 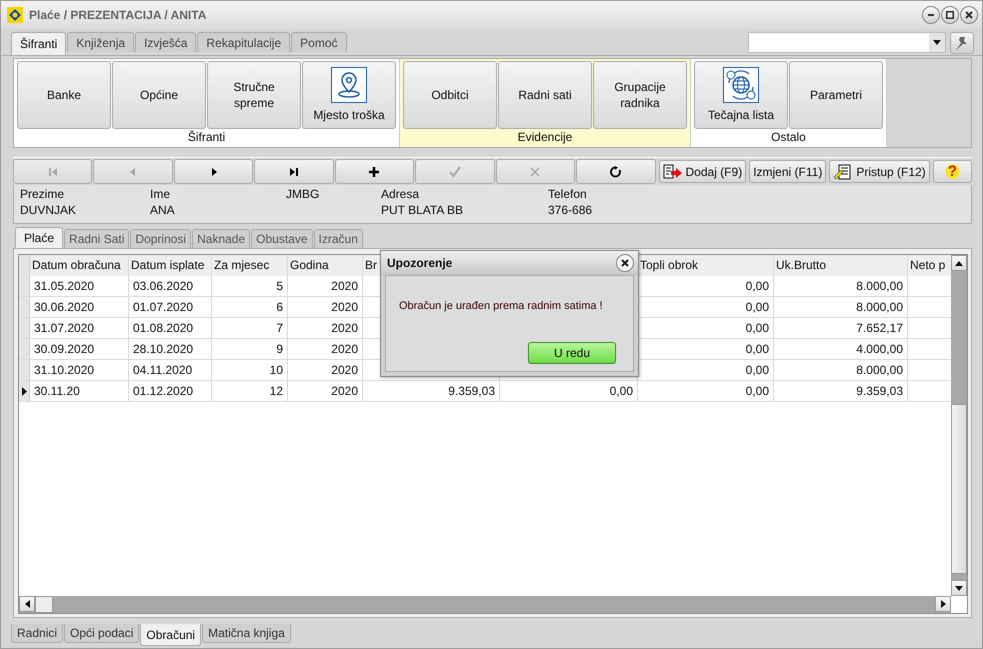 What do you see at coordinates (214, 171) in the screenshot?
I see `nav-next-button` at bounding box center [214, 171].